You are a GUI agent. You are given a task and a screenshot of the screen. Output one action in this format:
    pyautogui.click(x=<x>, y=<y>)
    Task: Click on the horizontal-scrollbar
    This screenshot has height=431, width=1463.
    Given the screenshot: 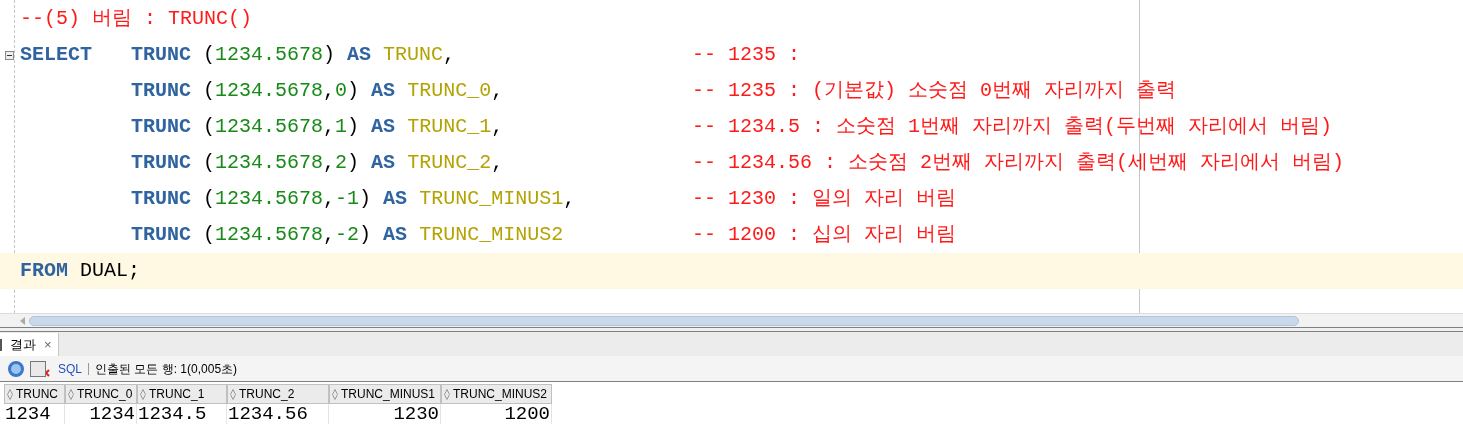 What is the action you would take?
    pyautogui.click(x=731, y=320)
    